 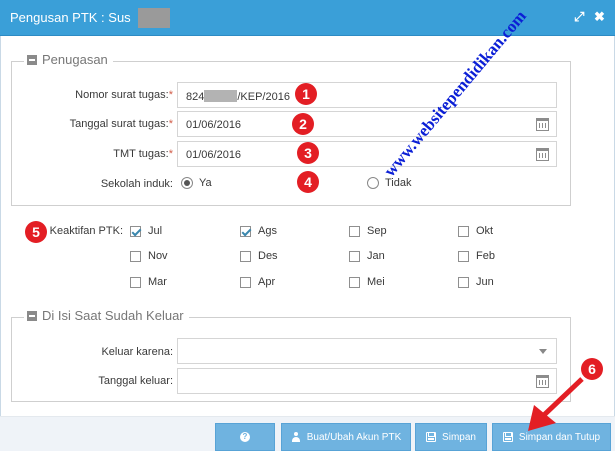 What do you see at coordinates (563, 397) in the screenshot?
I see `arrow-shaft` at bounding box center [563, 397].